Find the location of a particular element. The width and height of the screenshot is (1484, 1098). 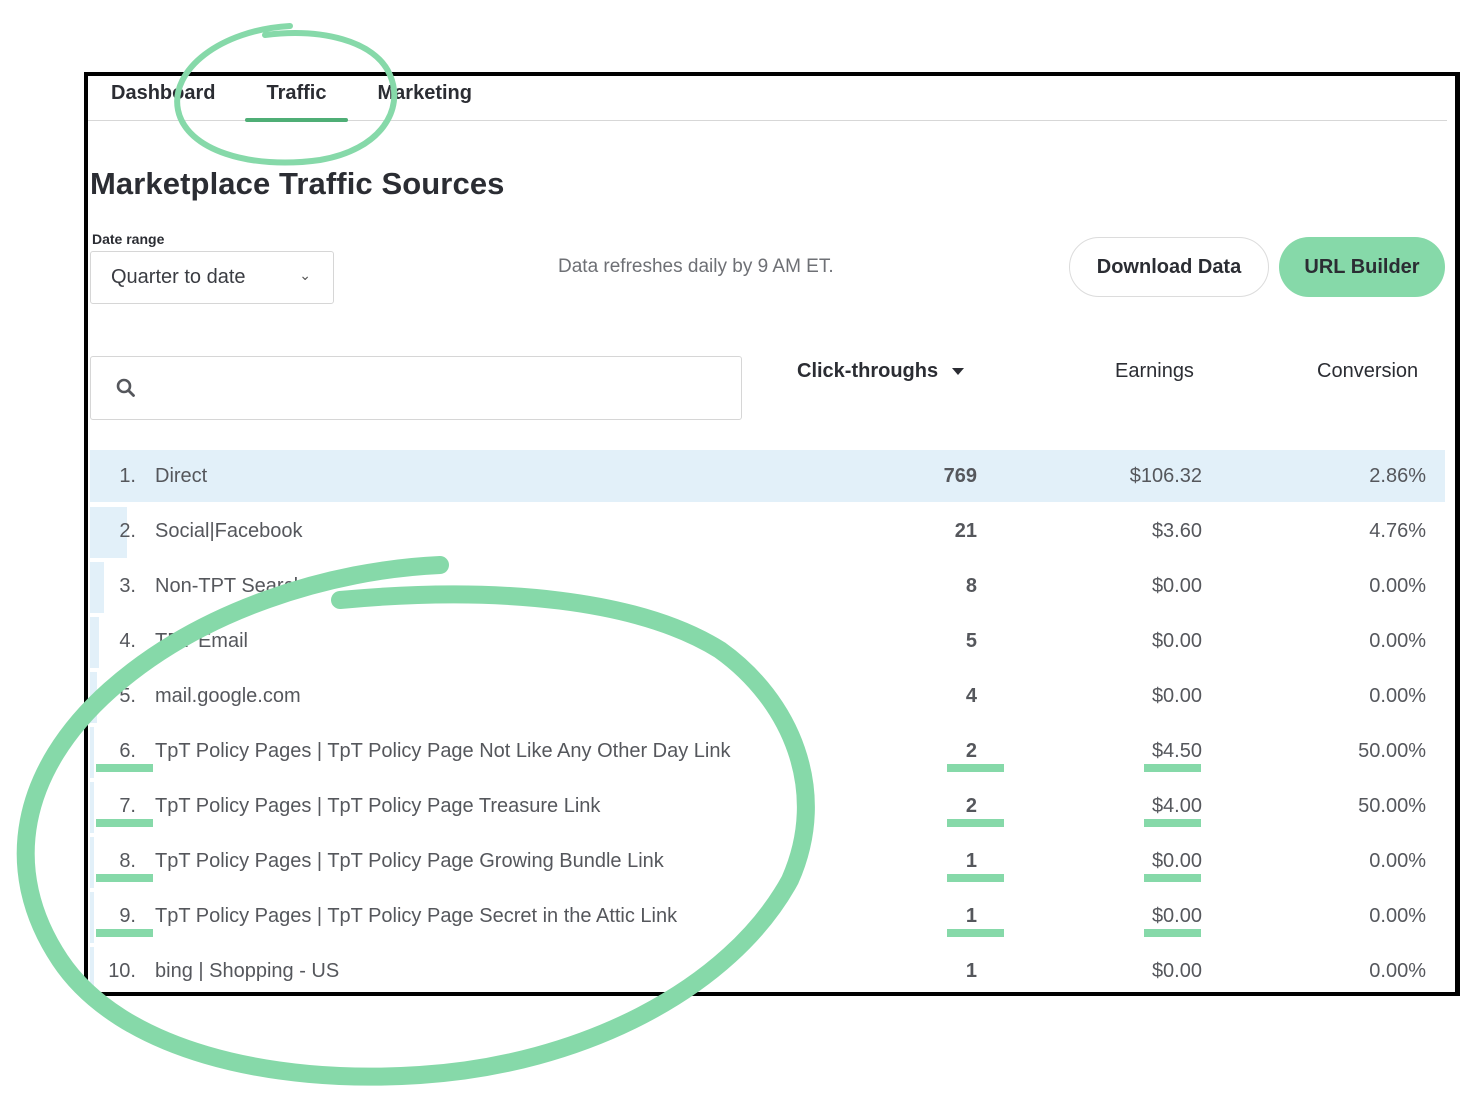

search-input is located at coordinates (443, 389).